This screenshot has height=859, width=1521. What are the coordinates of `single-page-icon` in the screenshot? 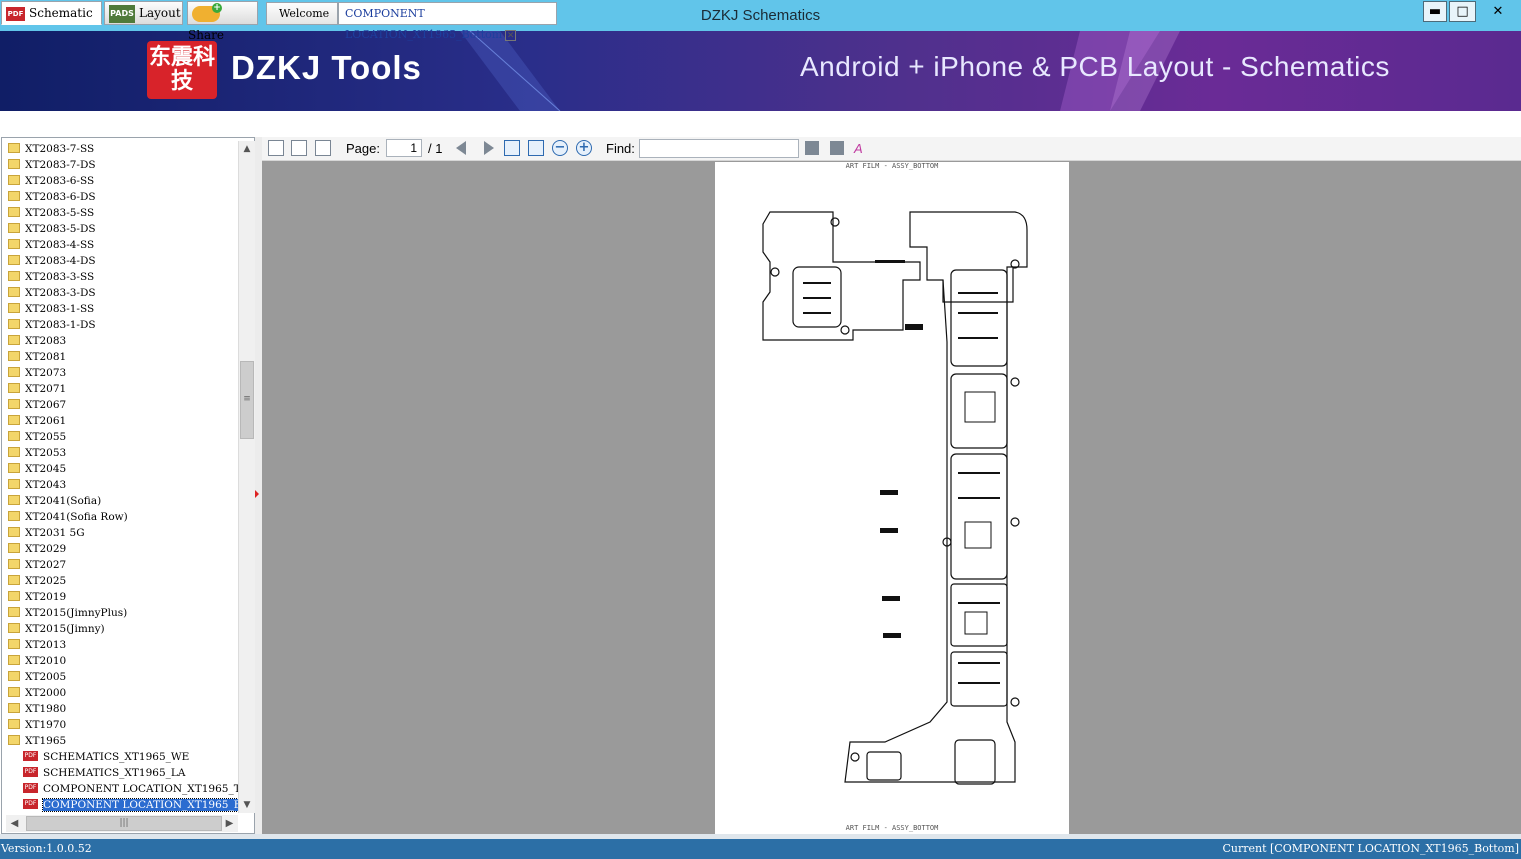 It's located at (299, 148).